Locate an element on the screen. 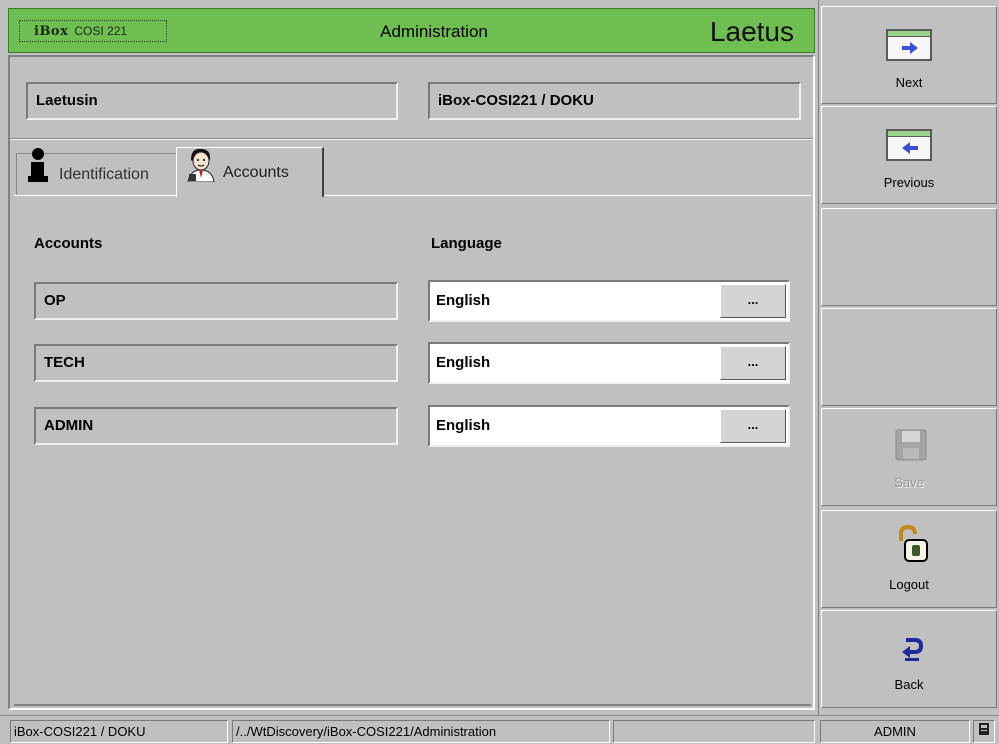 Image resolution: width=999 pixels, height=744 pixels. save-label: Save is located at coordinates (909, 482).